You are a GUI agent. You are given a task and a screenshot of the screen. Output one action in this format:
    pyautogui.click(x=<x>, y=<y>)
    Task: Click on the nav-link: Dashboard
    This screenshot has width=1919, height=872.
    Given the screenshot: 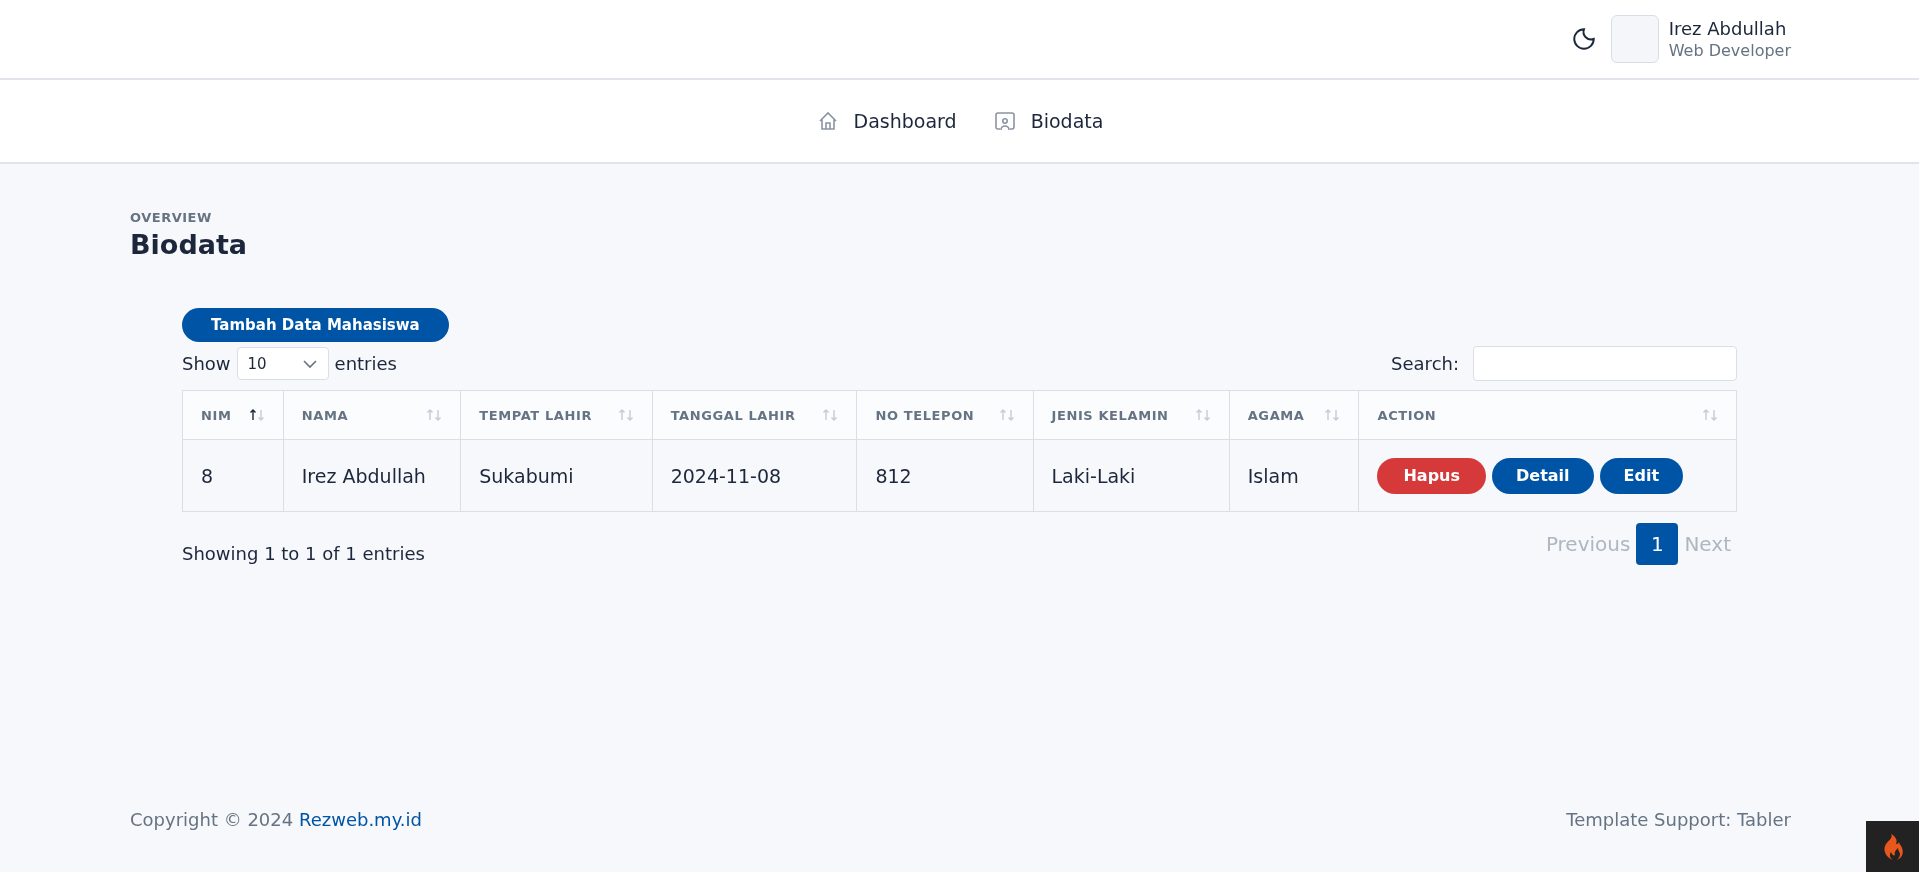 What is the action you would take?
    pyautogui.click(x=886, y=121)
    